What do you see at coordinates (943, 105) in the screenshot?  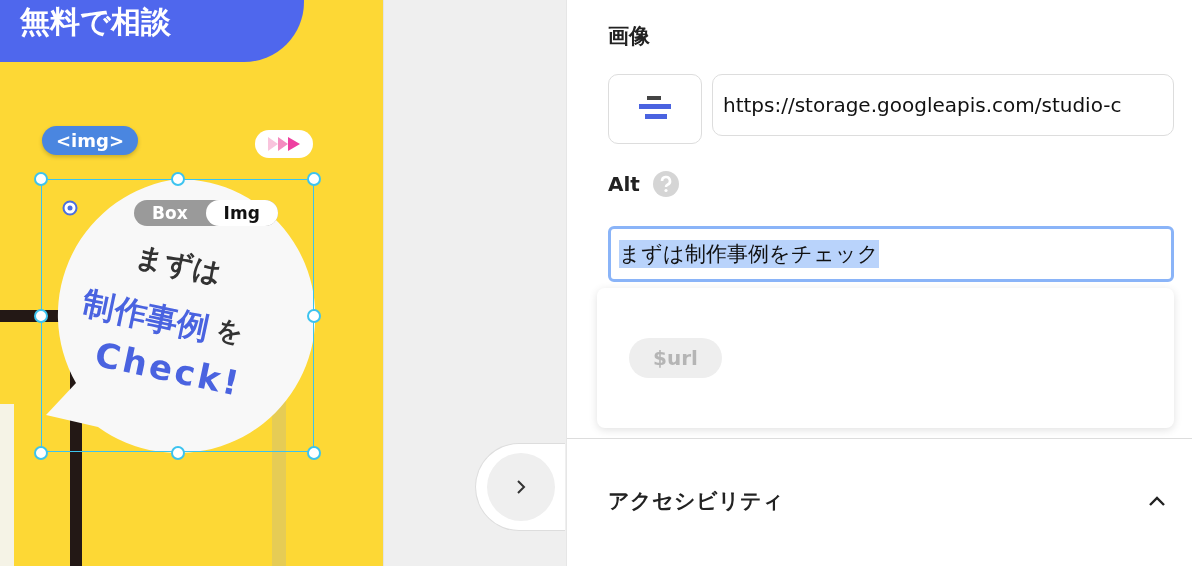 I see `url-input-field: https://storage.googleapis.com/studio-c` at bounding box center [943, 105].